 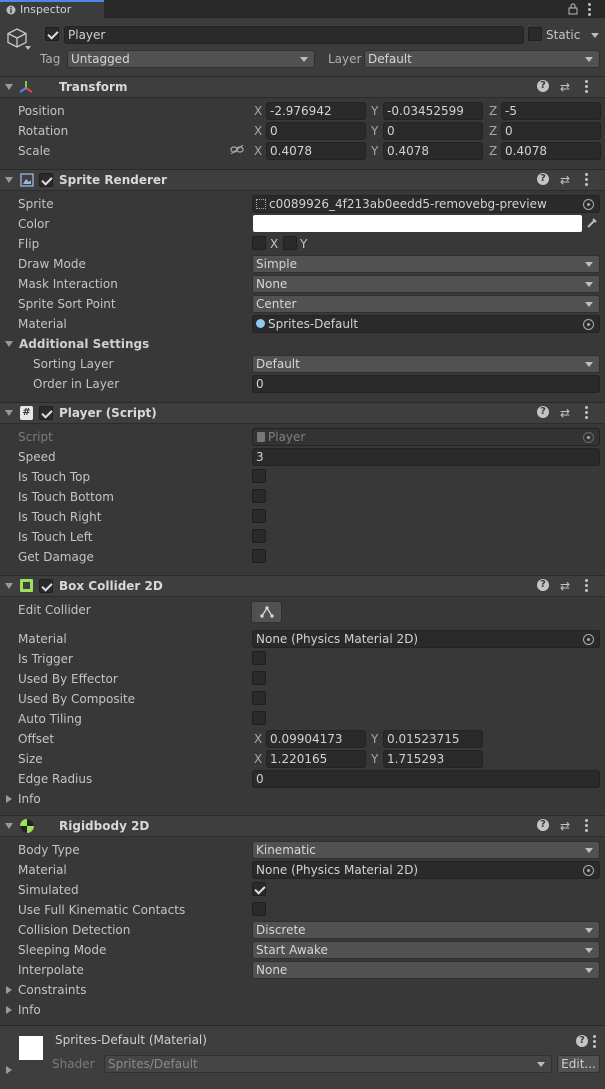 I want to click on material-foldout-icon, so click(x=9, y=1070).